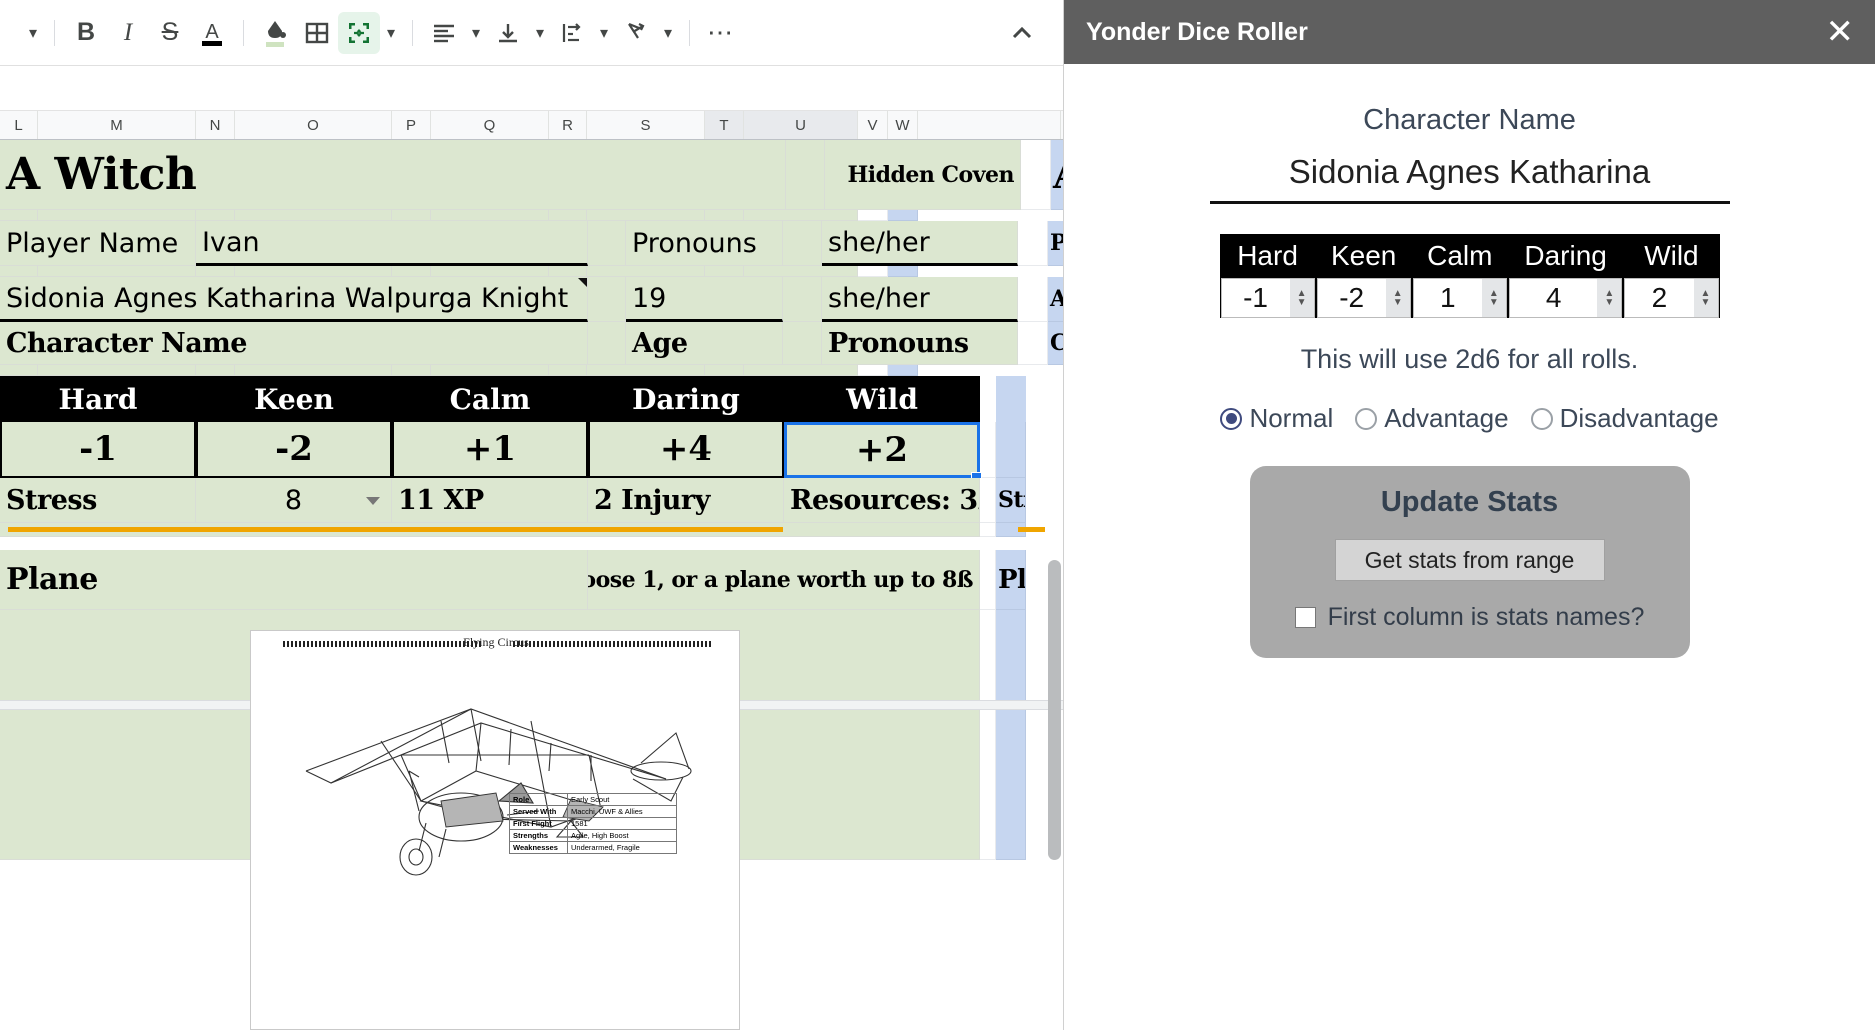  I want to click on stat-header-calm: Calm, so click(490, 399).